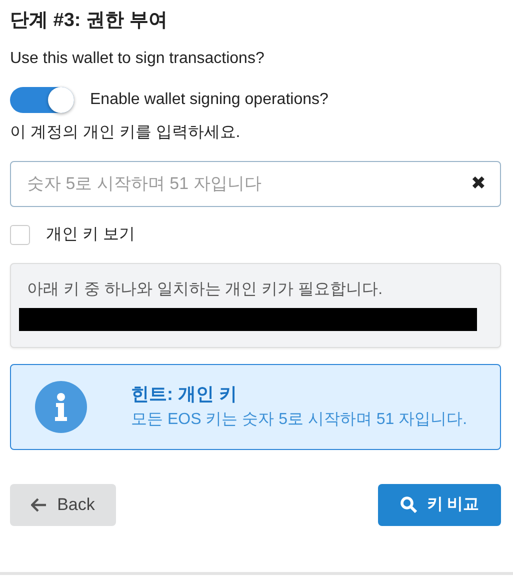 The width and height of the screenshot is (513, 580). Describe the element at coordinates (209, 100) in the screenshot. I see `toggle-label: Enable wallet signing operations?` at that location.